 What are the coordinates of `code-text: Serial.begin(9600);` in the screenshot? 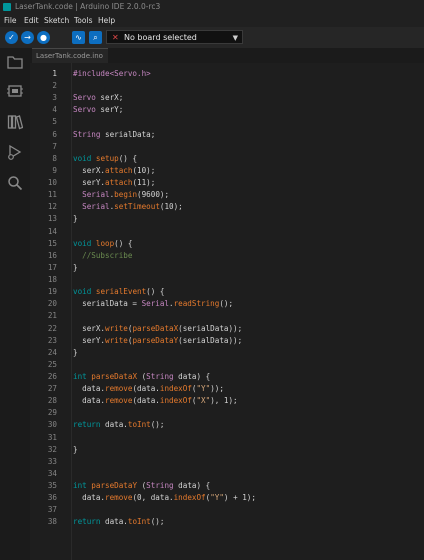 It's located at (121, 195).